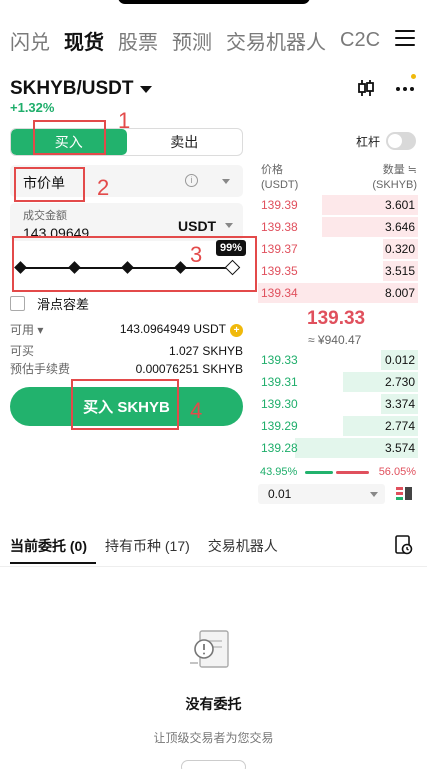  I want to click on ask-price: 139.39, so click(279, 205).